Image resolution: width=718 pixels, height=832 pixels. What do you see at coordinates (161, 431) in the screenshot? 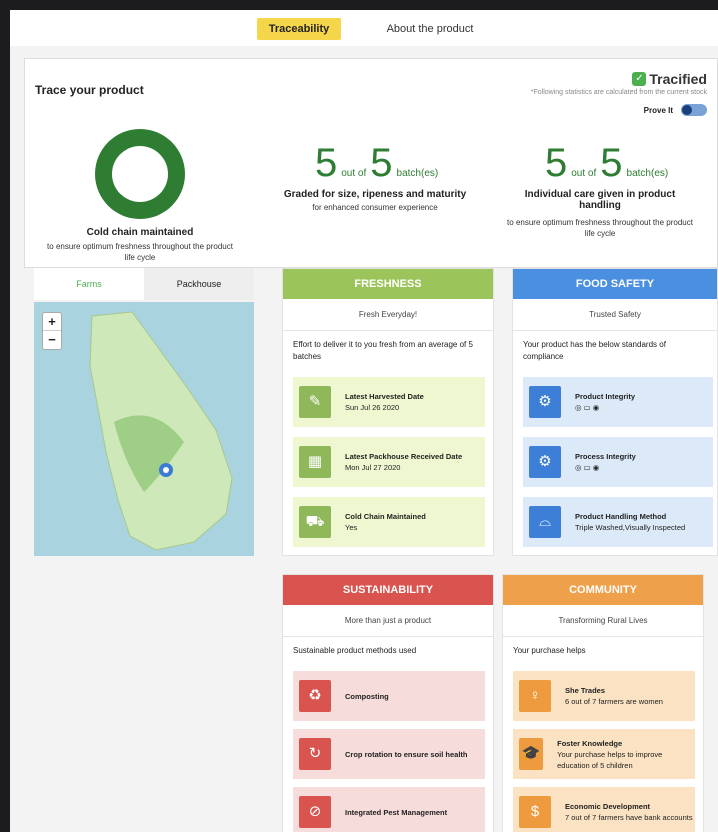
I see `sri-lanka-map` at bounding box center [161, 431].